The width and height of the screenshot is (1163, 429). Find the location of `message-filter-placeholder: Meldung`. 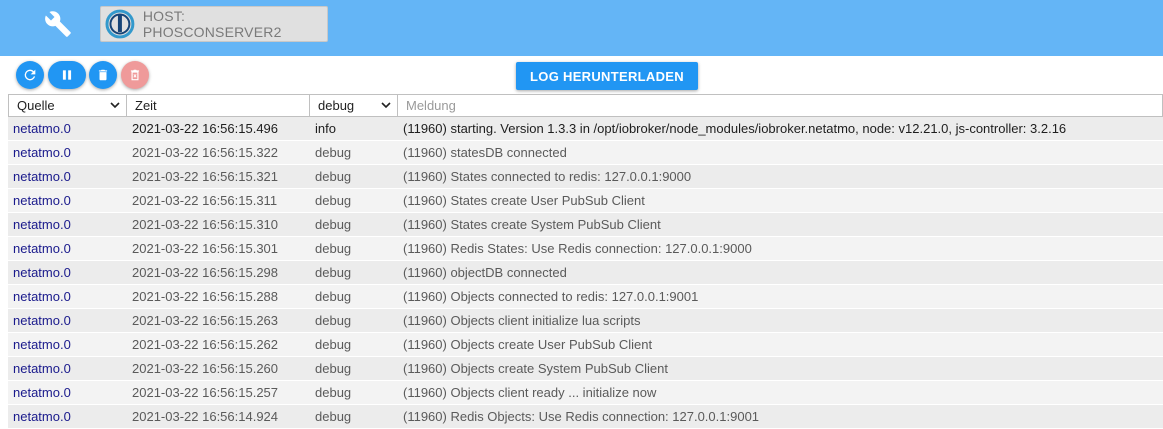

message-filter-placeholder: Meldung is located at coordinates (431, 105).